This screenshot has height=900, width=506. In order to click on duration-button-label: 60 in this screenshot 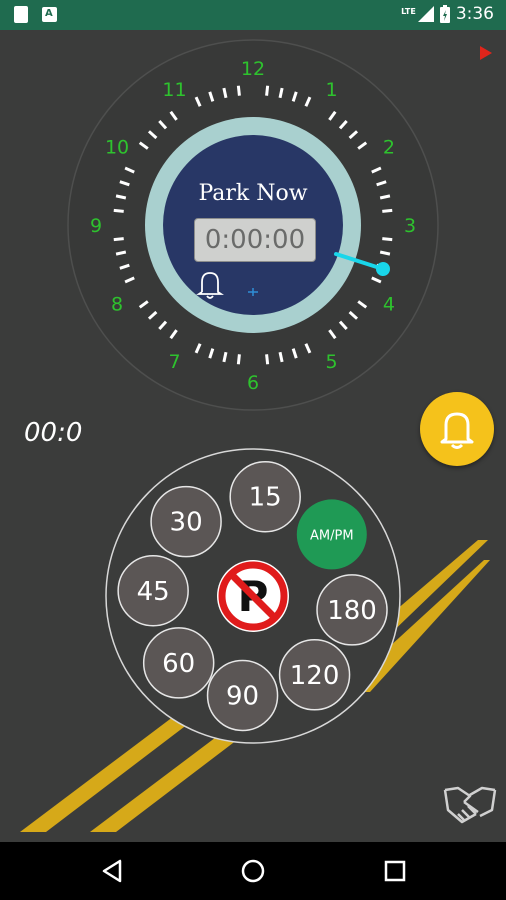, I will do `click(178, 664)`.